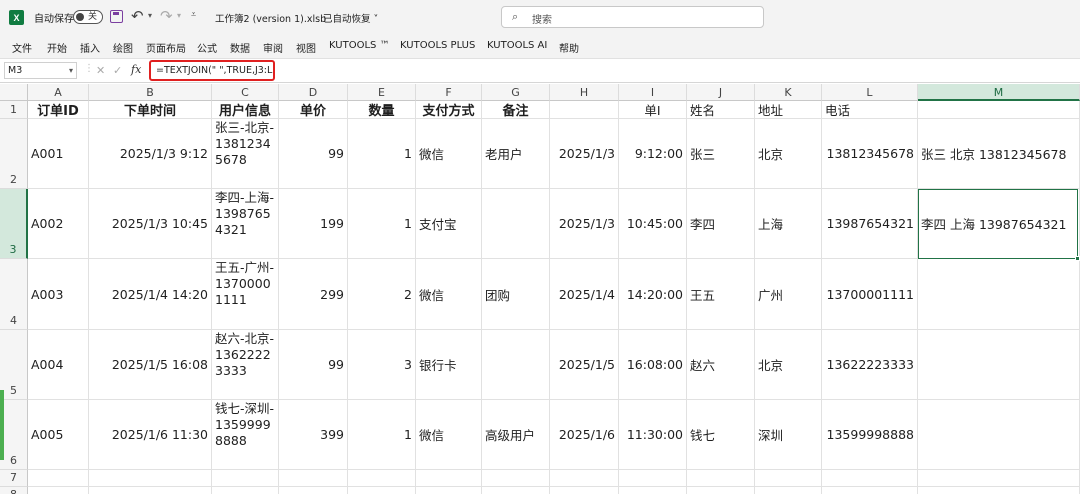  I want to click on cell-a6: A005, so click(58, 435).